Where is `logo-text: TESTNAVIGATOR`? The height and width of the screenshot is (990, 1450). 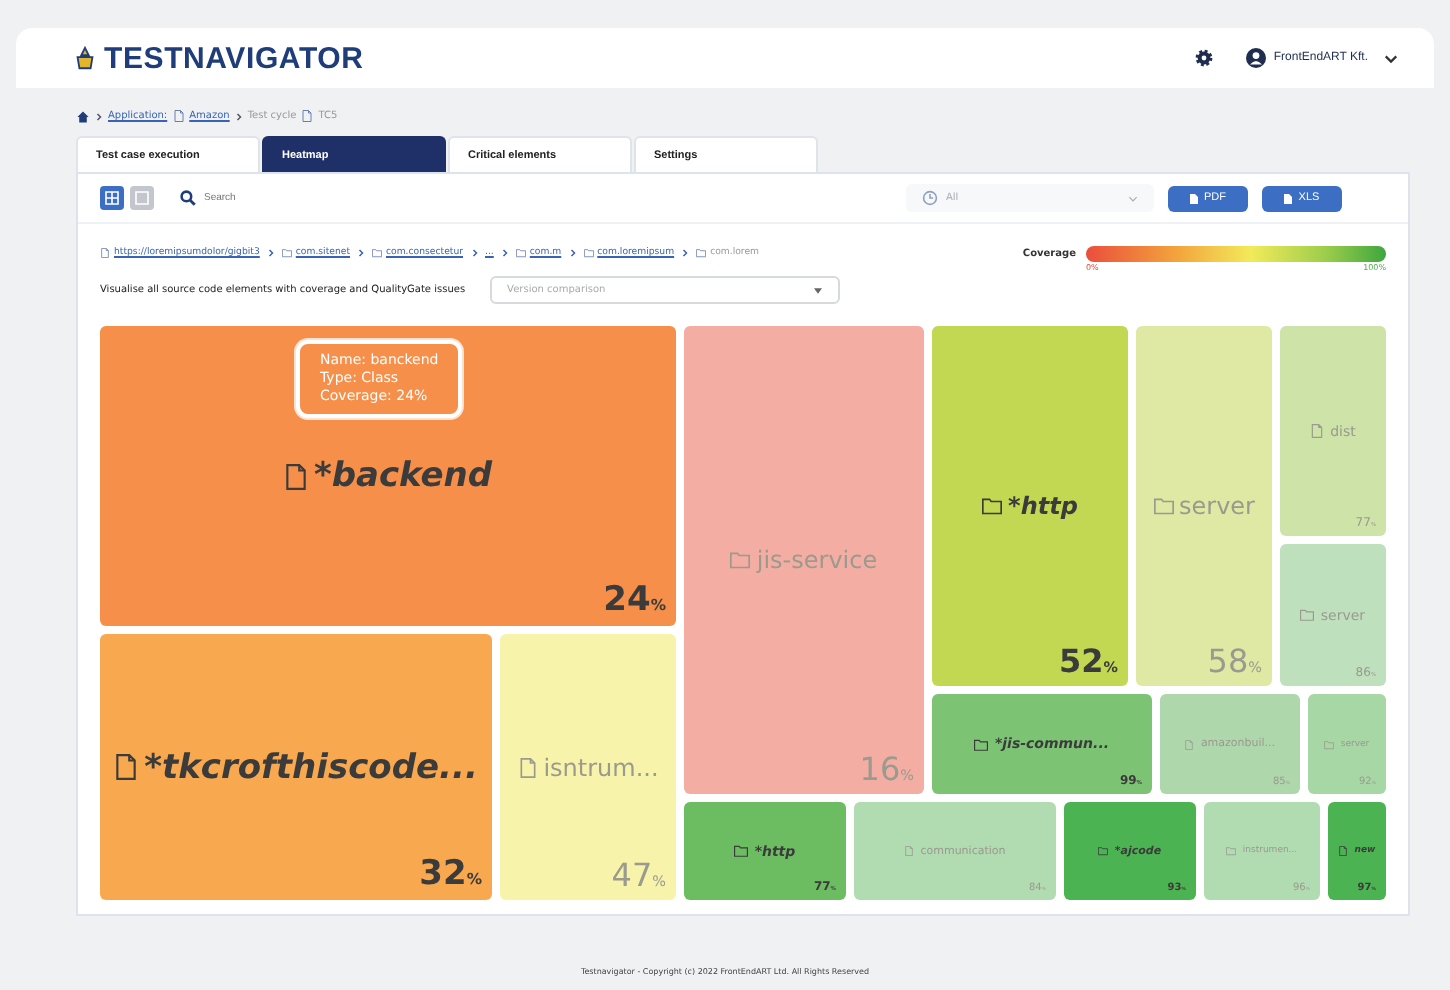
logo-text: TESTNAVIGATOR is located at coordinates (234, 58).